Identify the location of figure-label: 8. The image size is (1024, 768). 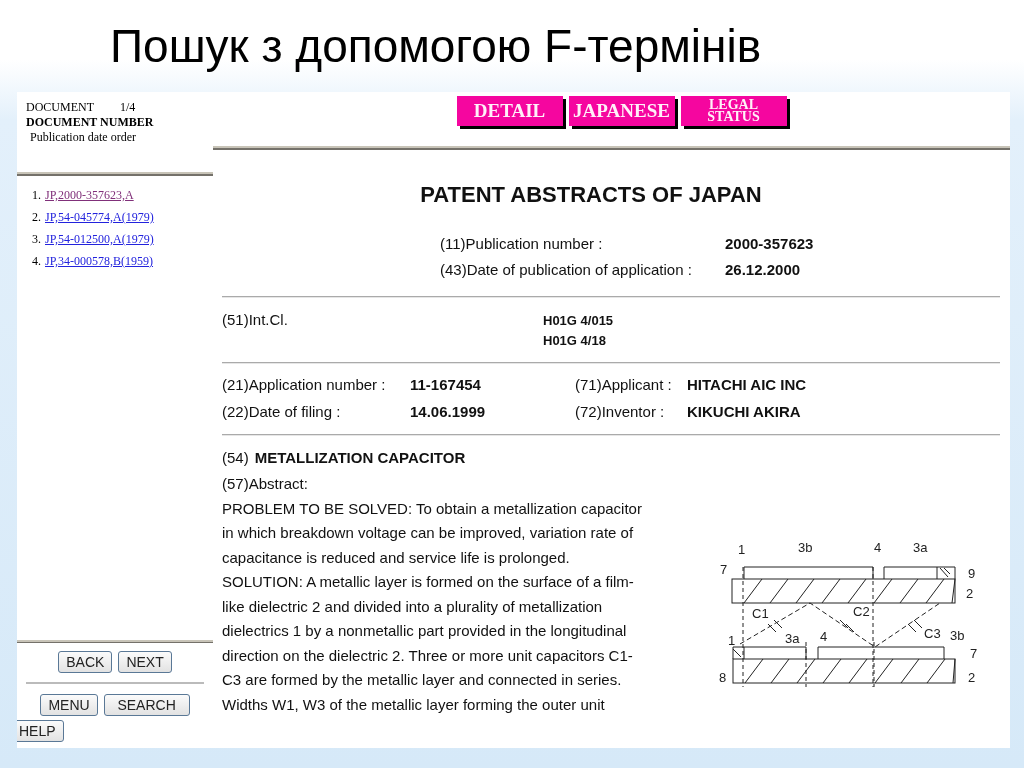
(723, 677).